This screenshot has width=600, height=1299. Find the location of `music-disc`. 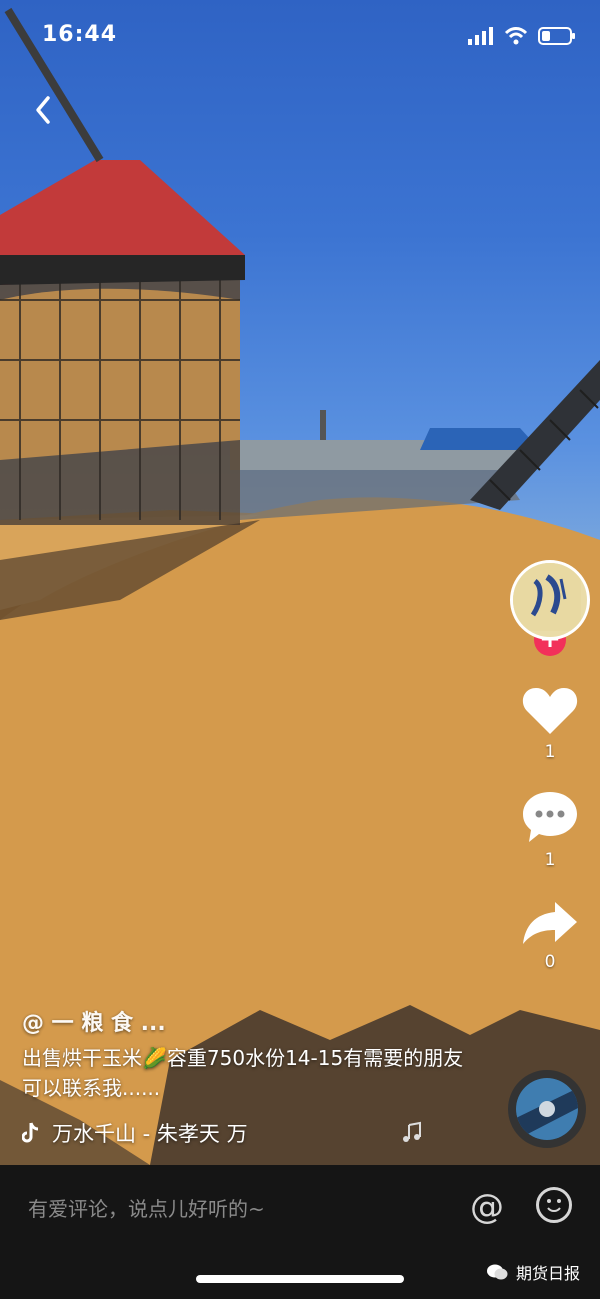

music-disc is located at coordinates (547, 1109).